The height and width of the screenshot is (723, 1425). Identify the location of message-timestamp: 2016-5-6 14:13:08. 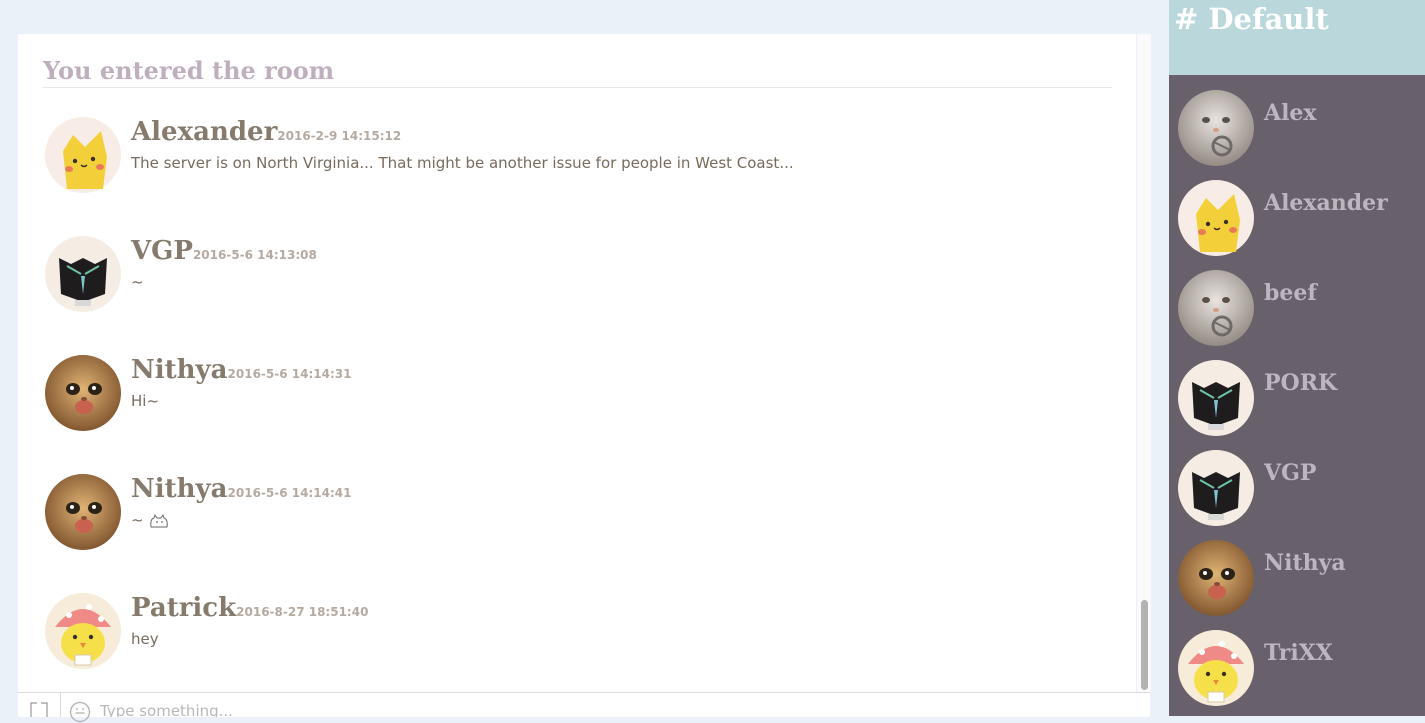
(254, 255).